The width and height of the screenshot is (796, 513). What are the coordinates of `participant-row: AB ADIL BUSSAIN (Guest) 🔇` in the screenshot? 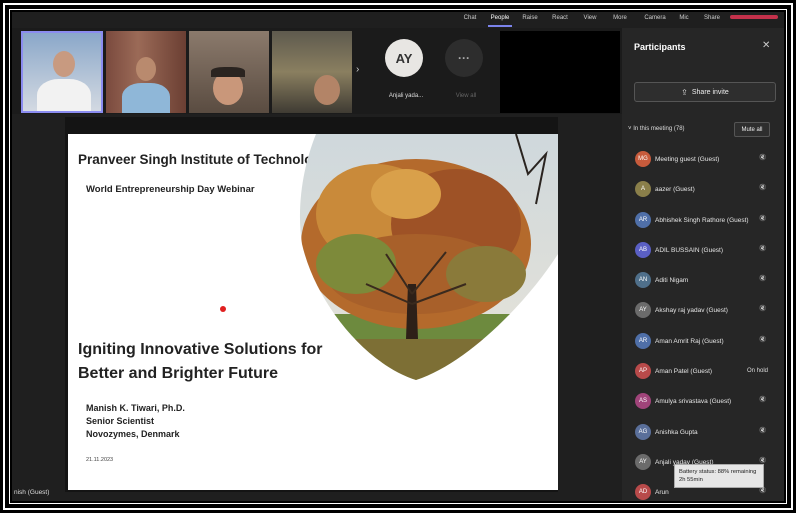 It's located at (703, 252).